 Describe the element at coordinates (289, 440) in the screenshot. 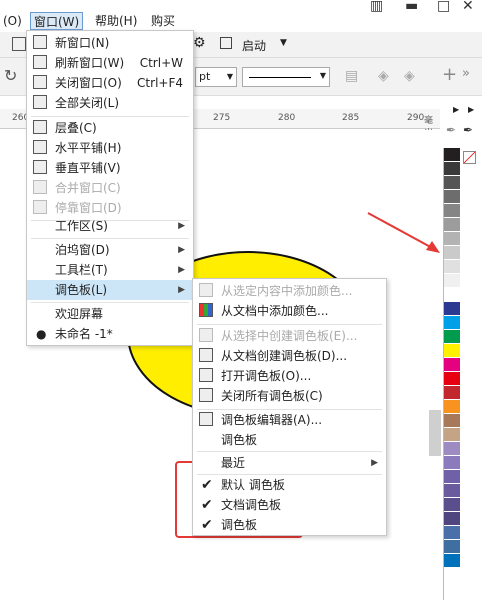

I see `menu-item-palette: 调色板` at that location.